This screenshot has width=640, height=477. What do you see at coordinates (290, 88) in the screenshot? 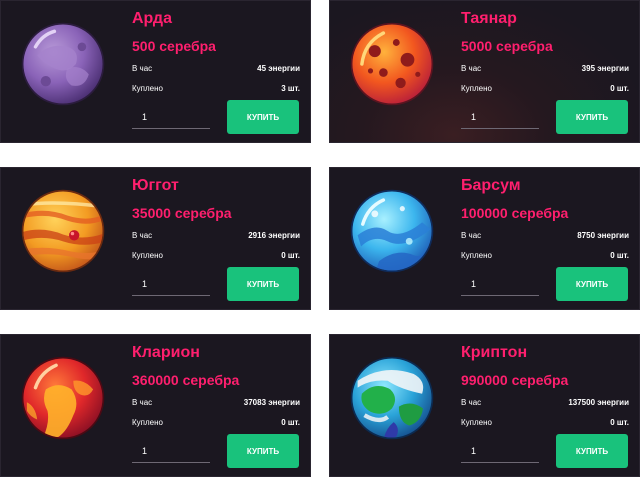
I see `bought-value: 3 шт.` at bounding box center [290, 88].